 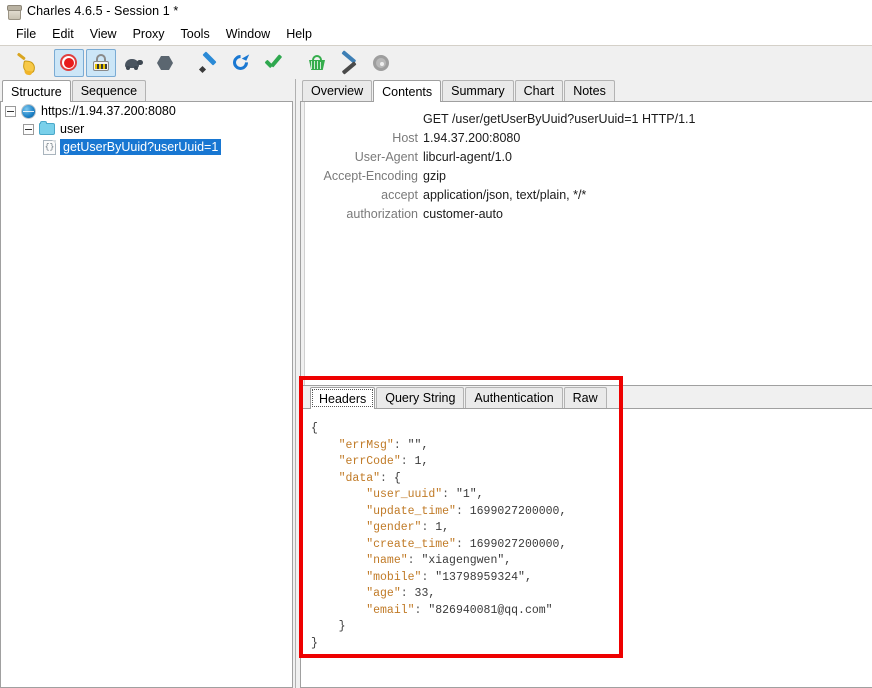 I want to click on json-document-icon: {}, so click(x=49, y=147).